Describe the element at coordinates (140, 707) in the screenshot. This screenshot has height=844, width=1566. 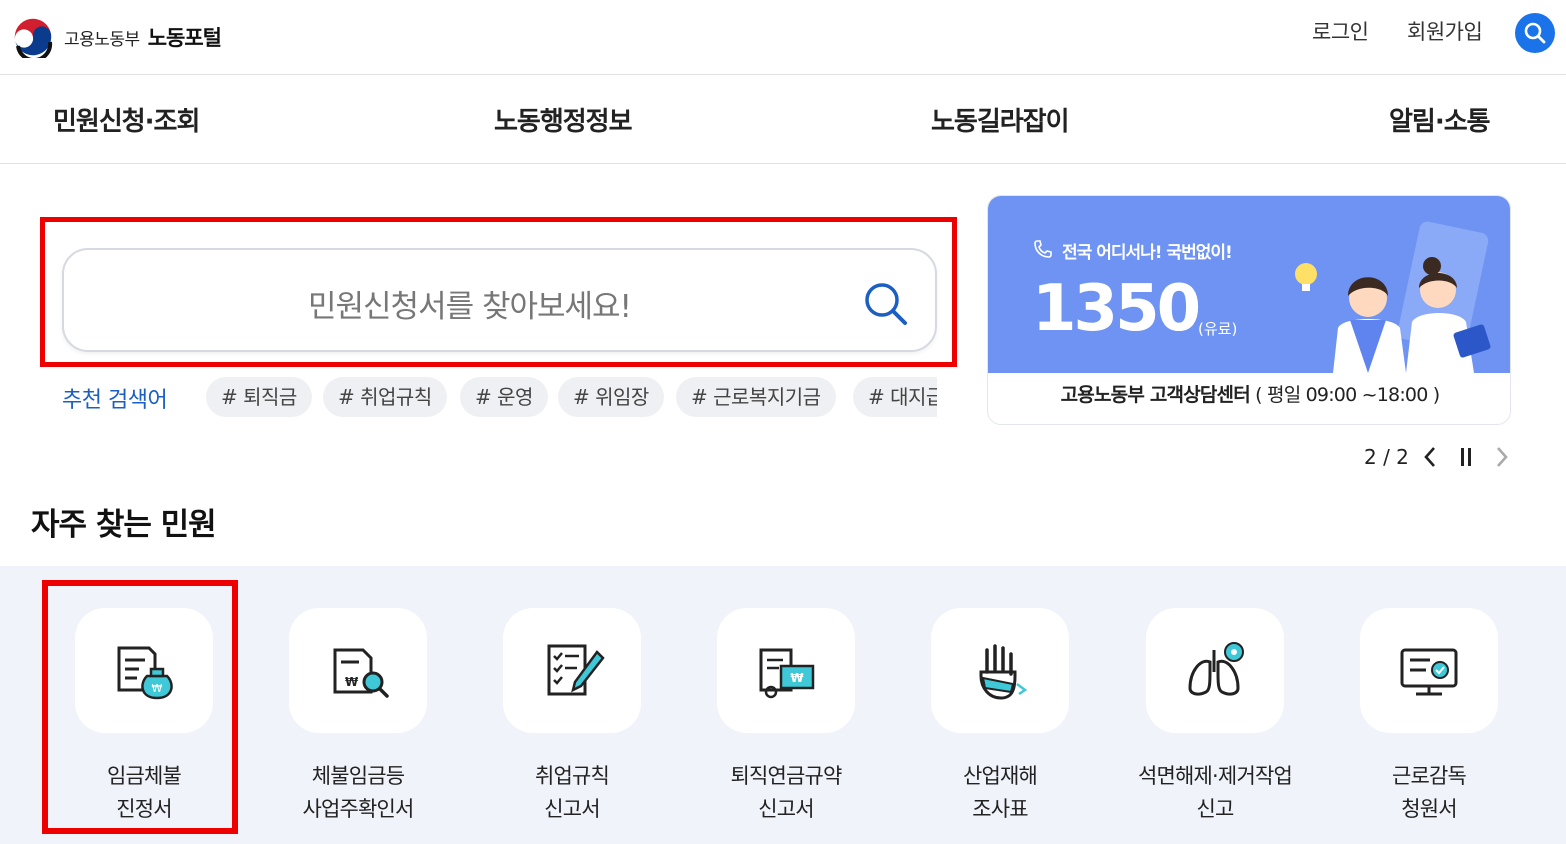
I see `tile-highlight-frame` at that location.